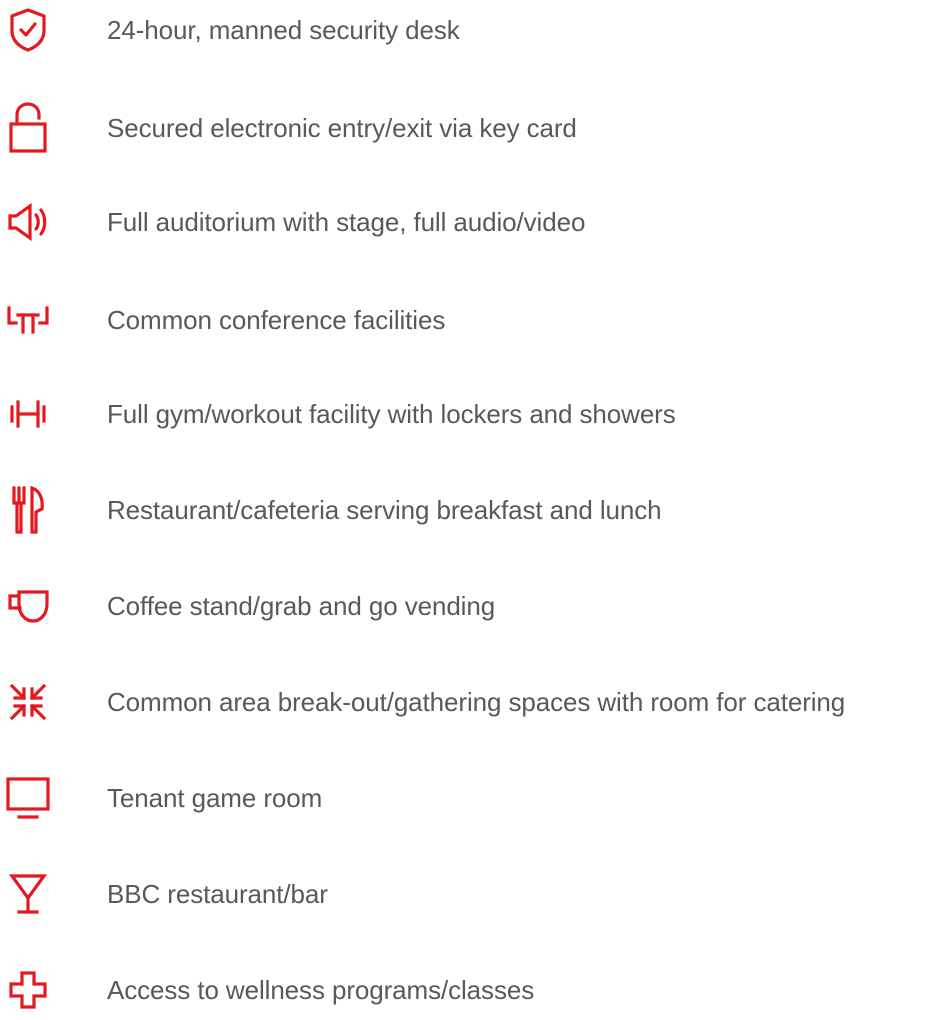  What do you see at coordinates (473, 894) in the screenshot?
I see `amenity-item-bar: BBC restaurant/bar` at bounding box center [473, 894].